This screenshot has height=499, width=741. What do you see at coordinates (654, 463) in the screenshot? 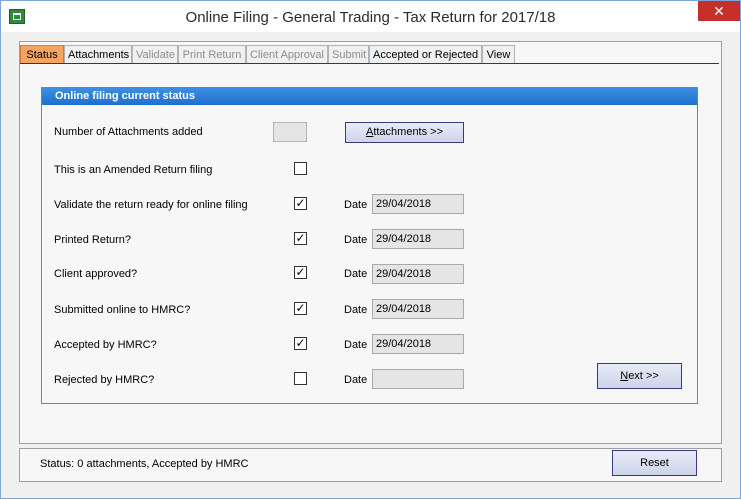
I see `reset-button: Reset` at bounding box center [654, 463].